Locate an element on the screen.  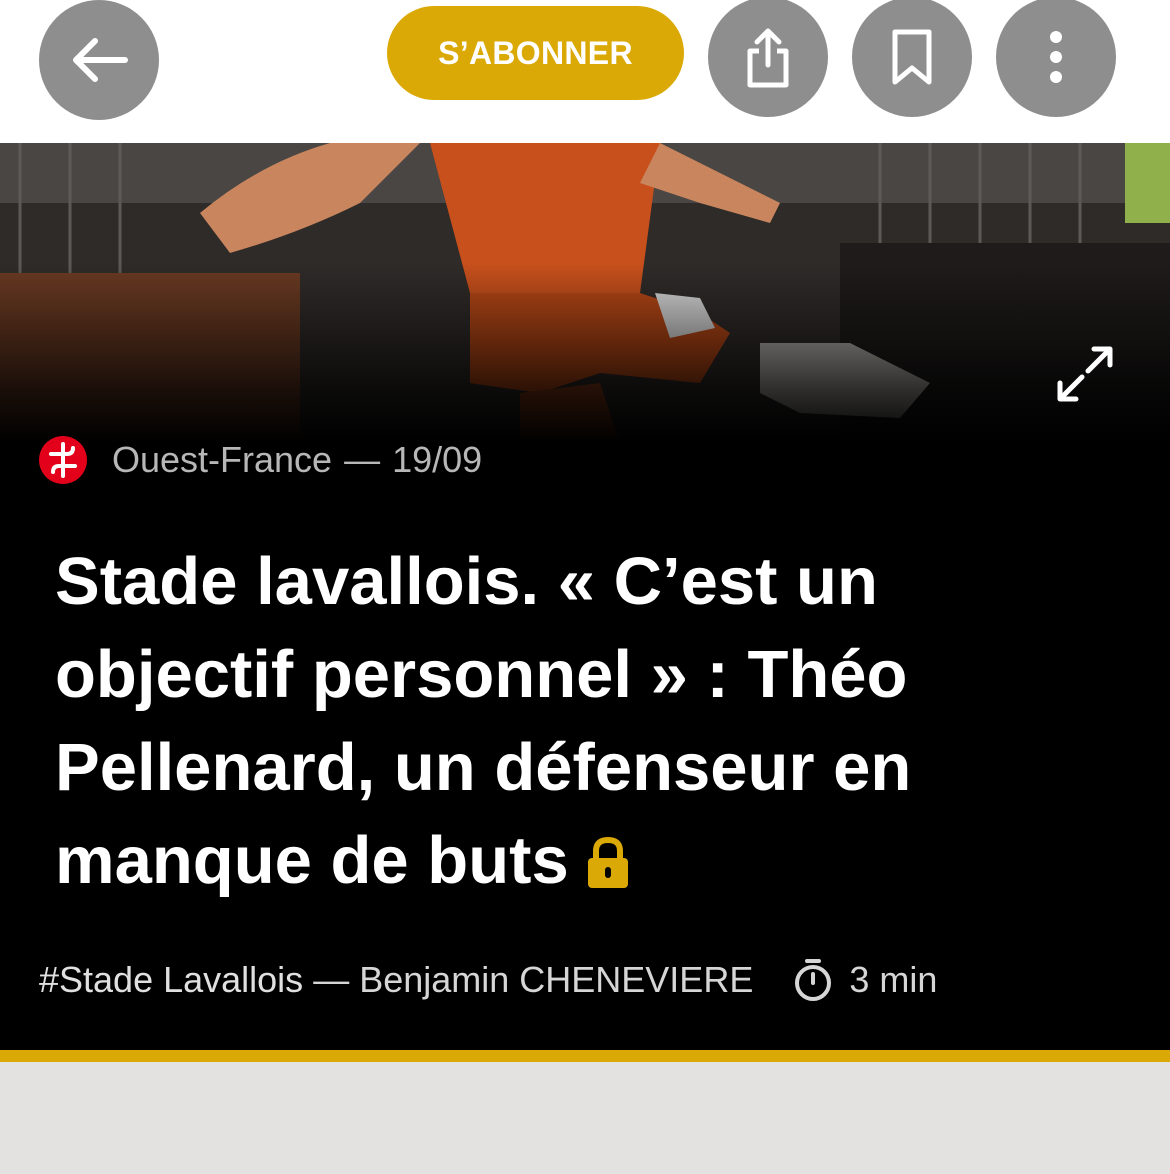
subscribe-button: S’ABONNER is located at coordinates (535, 53).